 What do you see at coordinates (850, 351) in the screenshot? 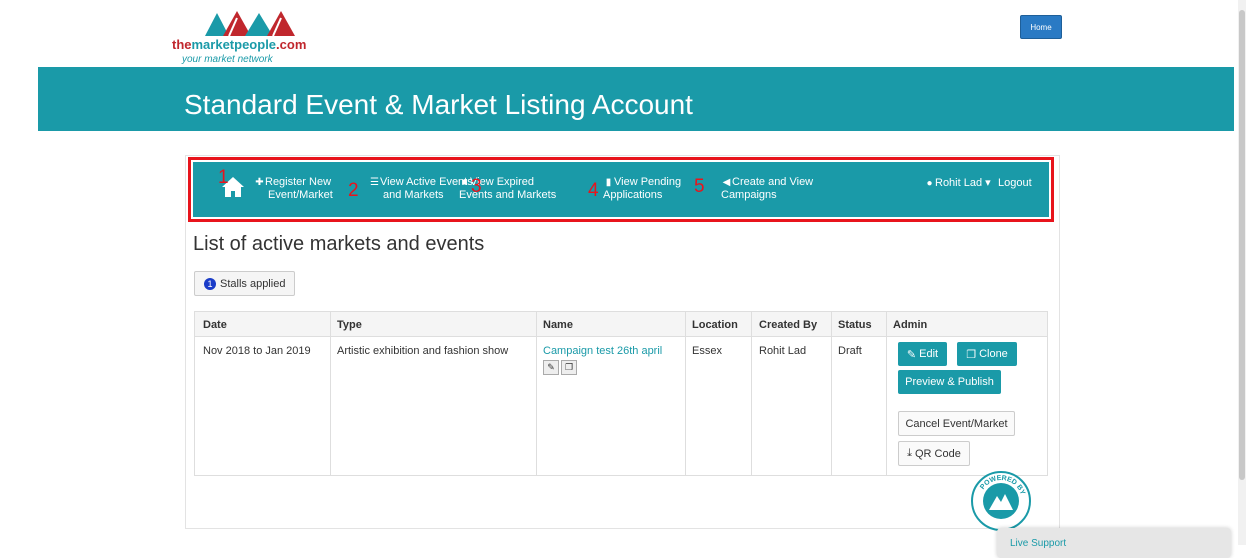
I see `row-status: Draft` at bounding box center [850, 351].